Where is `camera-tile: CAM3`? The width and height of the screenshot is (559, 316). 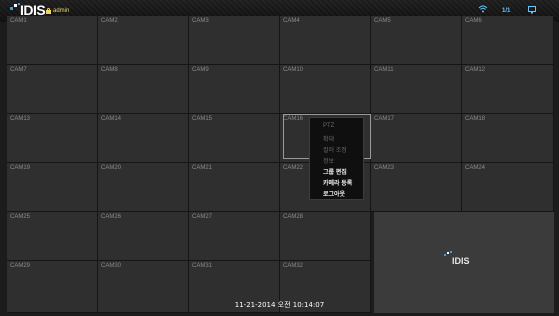 camera-tile: CAM3 is located at coordinates (234, 40).